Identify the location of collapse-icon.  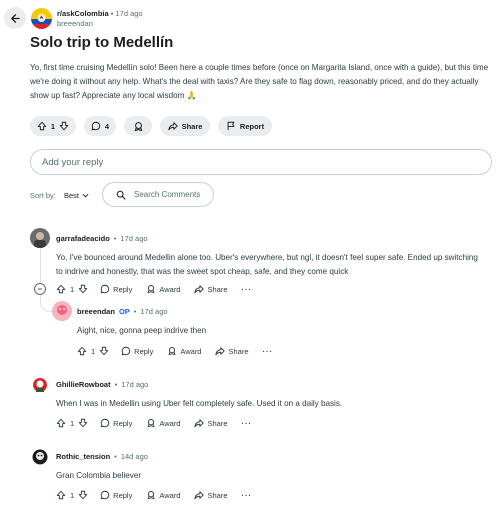
(40, 289).